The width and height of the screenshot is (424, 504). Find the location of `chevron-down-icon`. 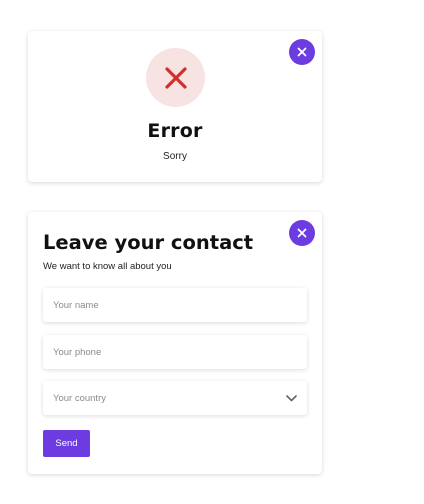

chevron-down-icon is located at coordinates (291, 398).